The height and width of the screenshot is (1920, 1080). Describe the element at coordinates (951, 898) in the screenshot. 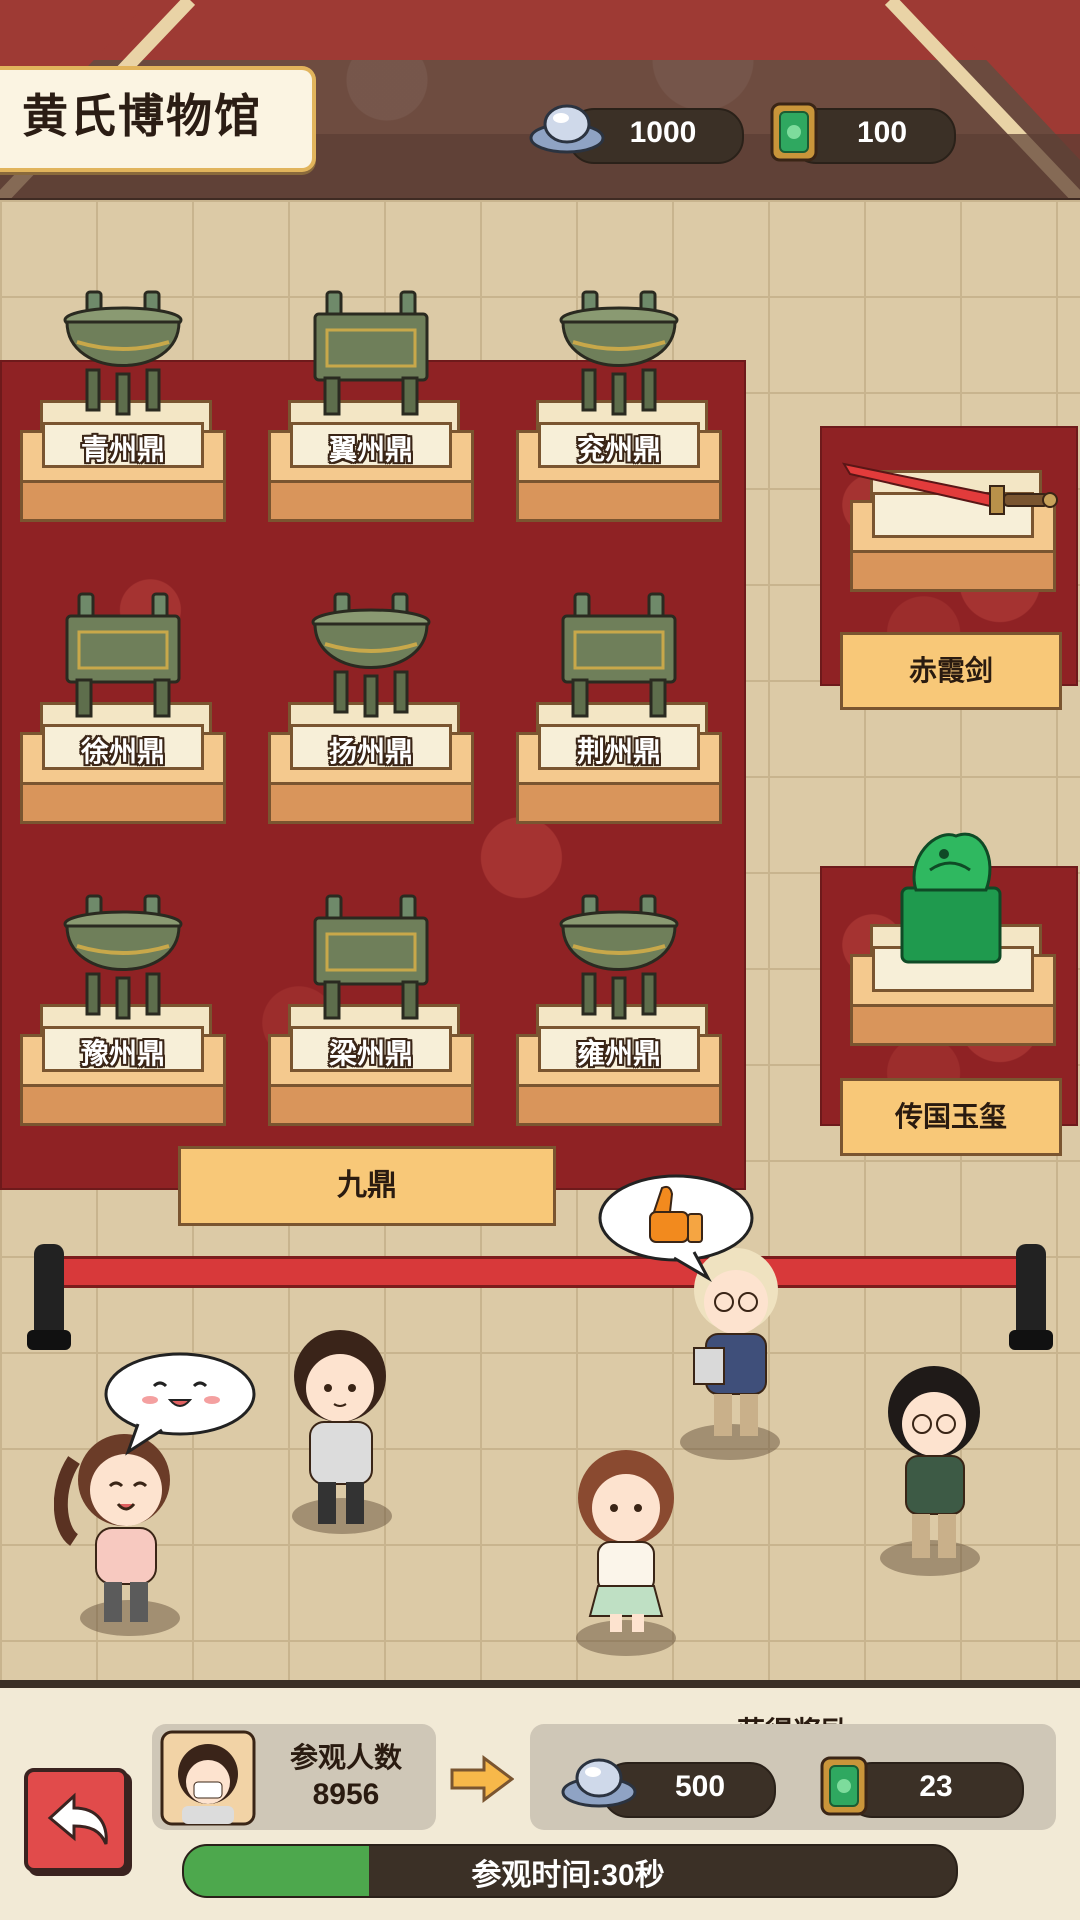

I see `jade-seal-icon` at that location.